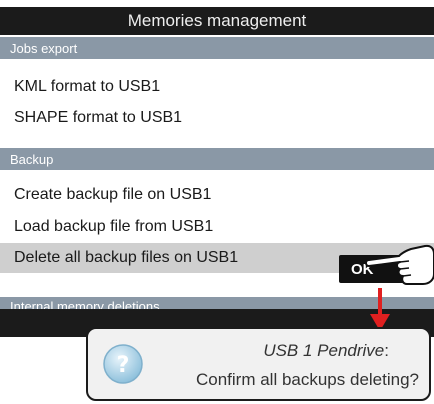 The width and height of the screenshot is (434, 404). What do you see at coordinates (85, 304) in the screenshot?
I see `section-header-label: Internal memory deletions` at bounding box center [85, 304].